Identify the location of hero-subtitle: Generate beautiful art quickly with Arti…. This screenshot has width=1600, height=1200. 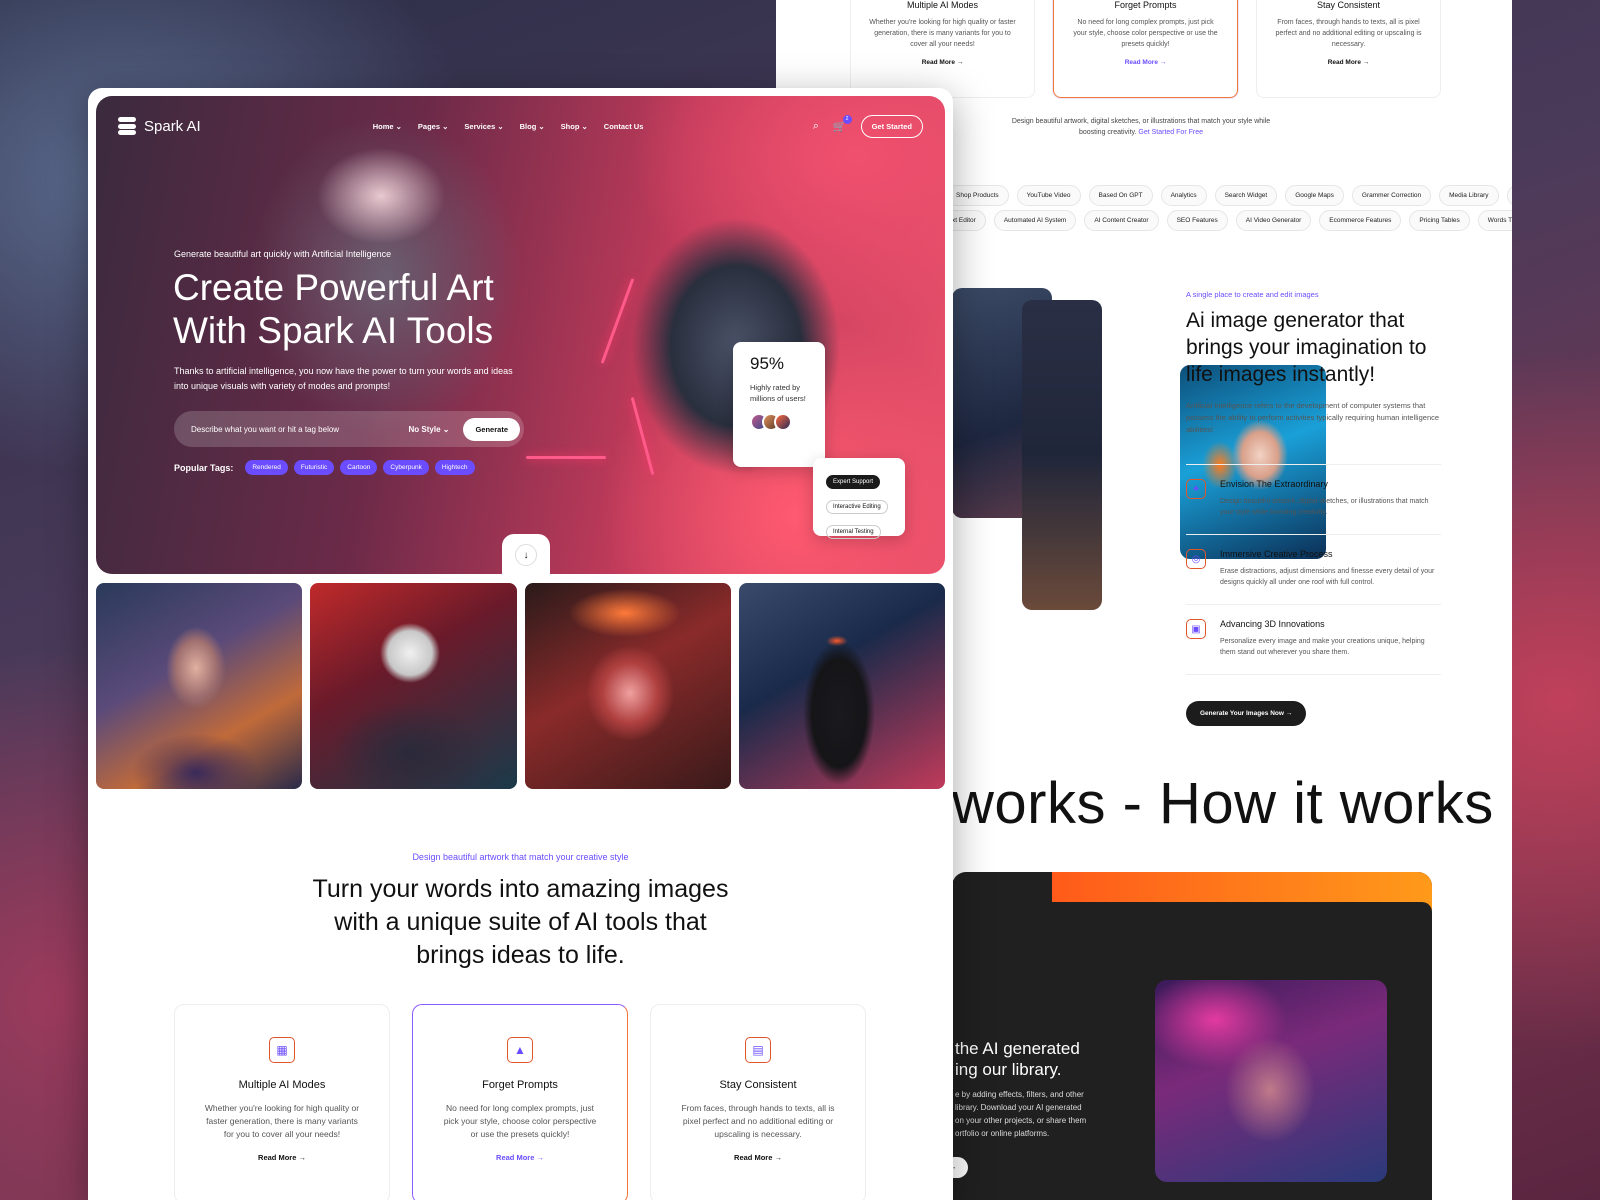
(283, 254).